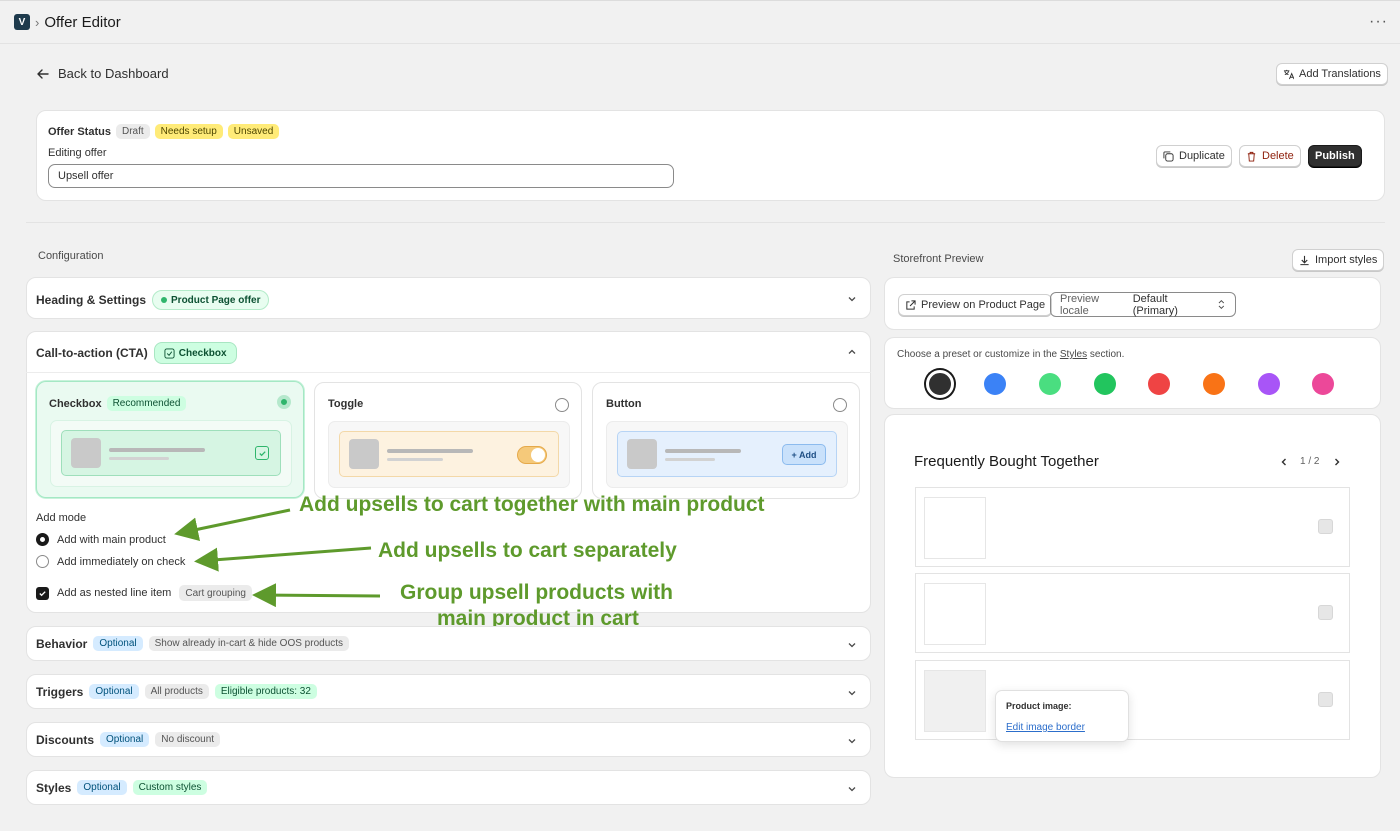 This screenshot has width=1400, height=831. Describe the element at coordinates (1221, 304) in the screenshot. I see `select-arrows-icon` at that location.